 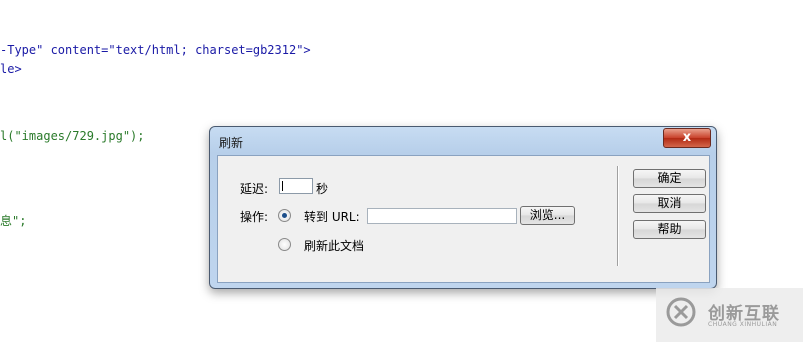 I want to click on action-label: 操作:, so click(x=254, y=217).